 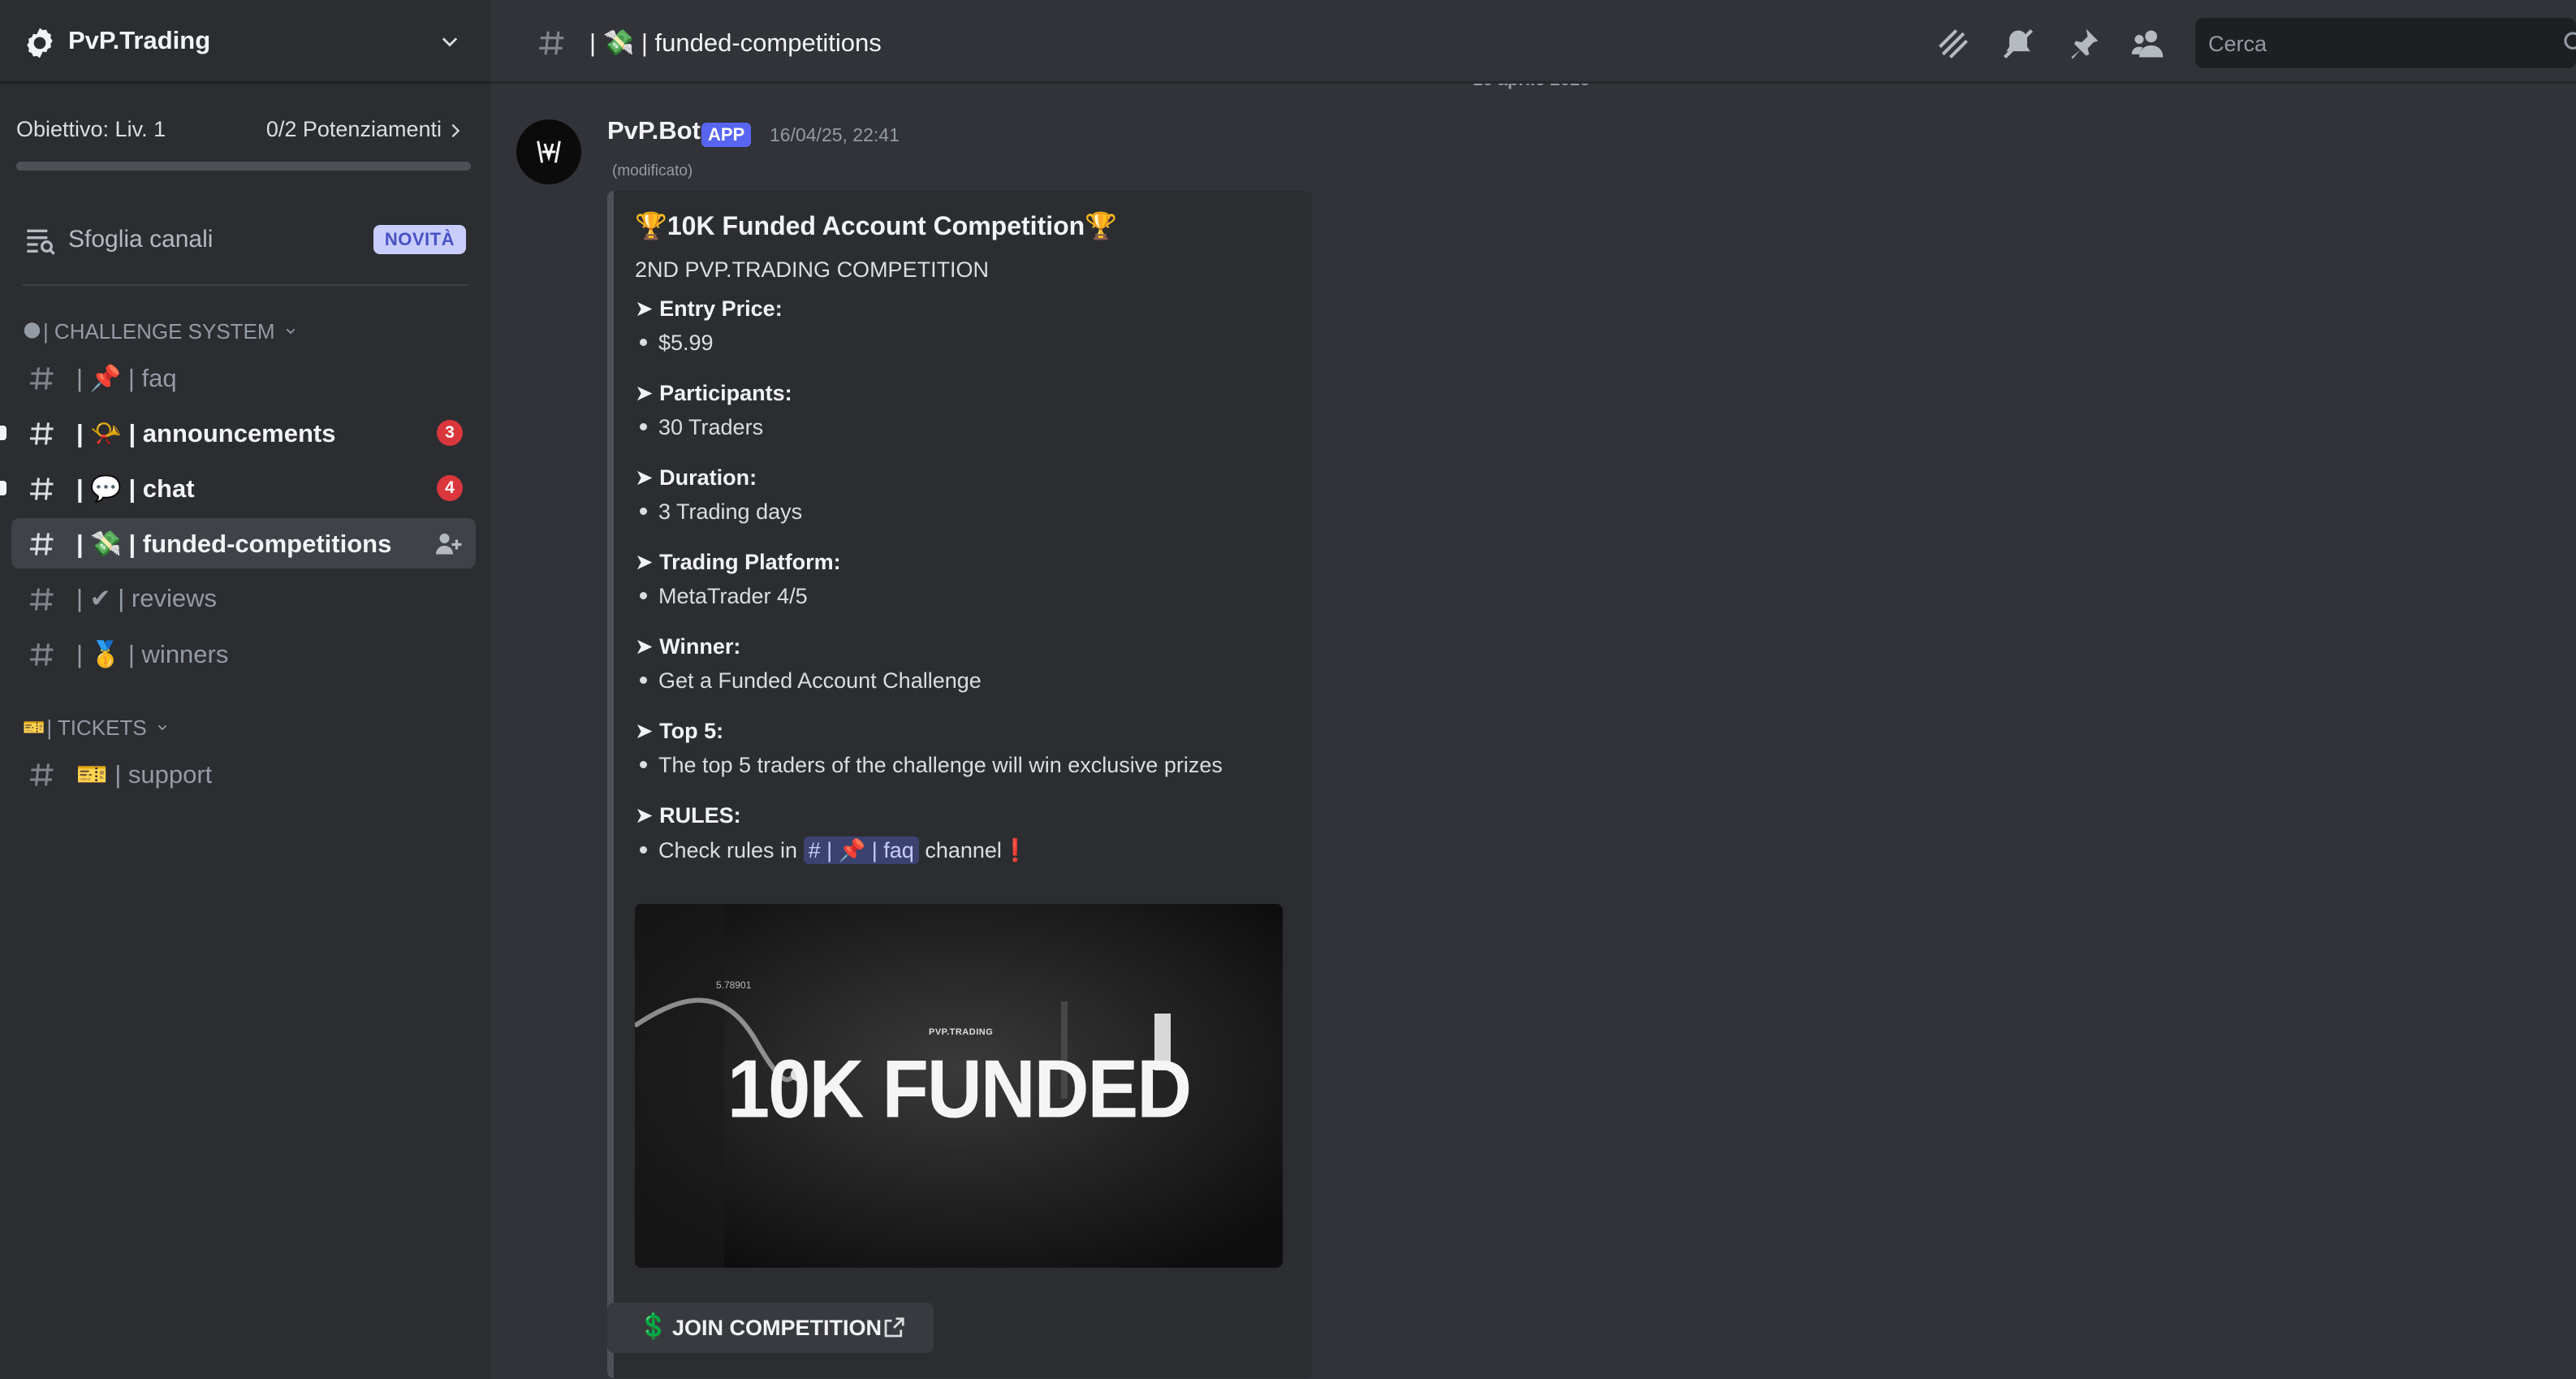 I want to click on sidebar-channel-chat: | 💬 | chat 4, so click(x=238, y=488).